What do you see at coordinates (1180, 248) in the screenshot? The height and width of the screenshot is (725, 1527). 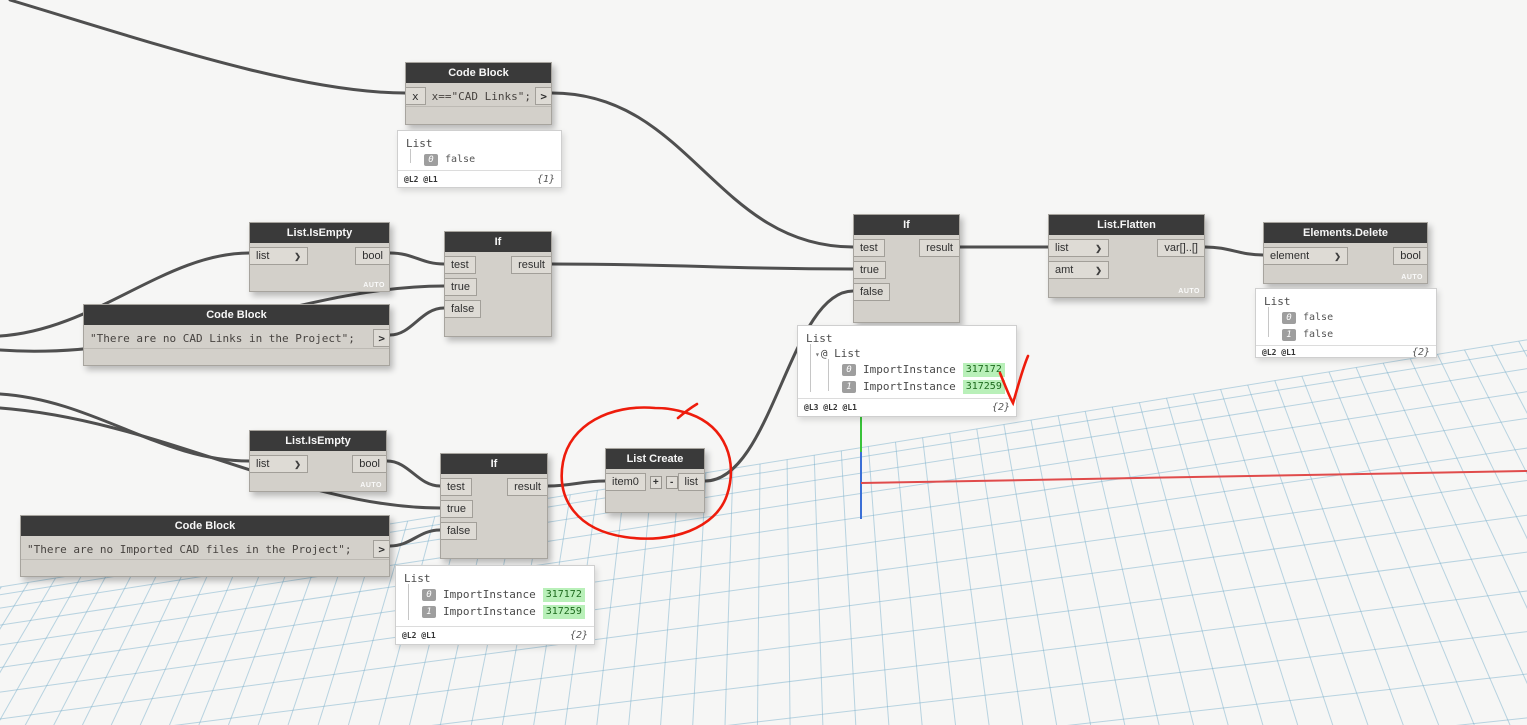 I see `output-port-var: var[]..[]` at bounding box center [1180, 248].